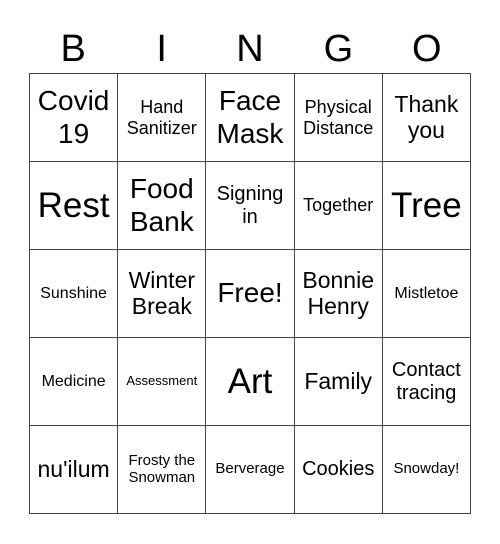 The image size is (500, 544). What do you see at coordinates (338, 470) in the screenshot?
I see `bingo-cell: Cookies` at bounding box center [338, 470].